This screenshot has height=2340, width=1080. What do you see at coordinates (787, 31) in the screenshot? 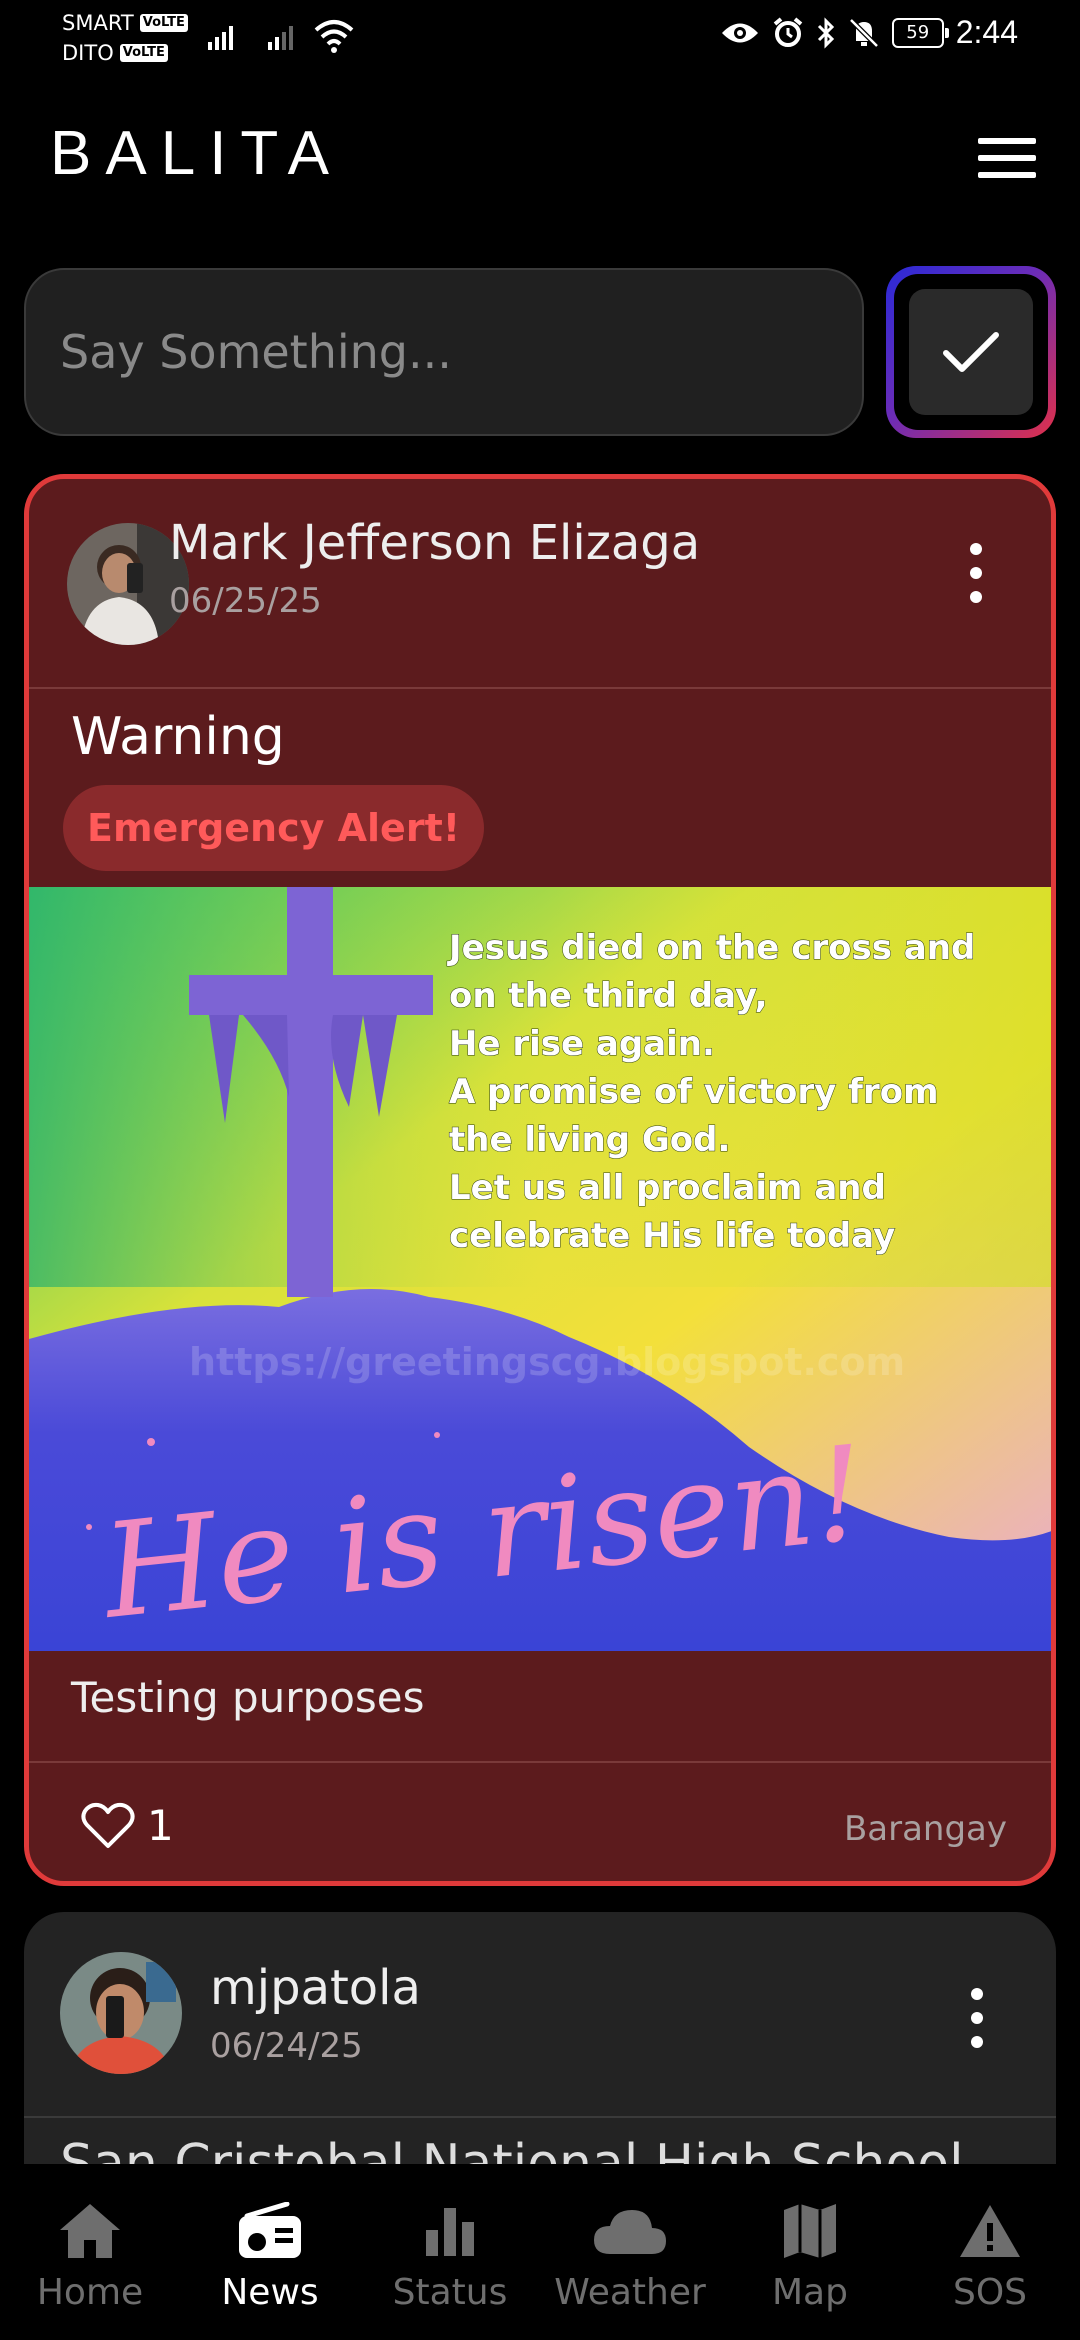
I see `alarm-icon` at bounding box center [787, 31].